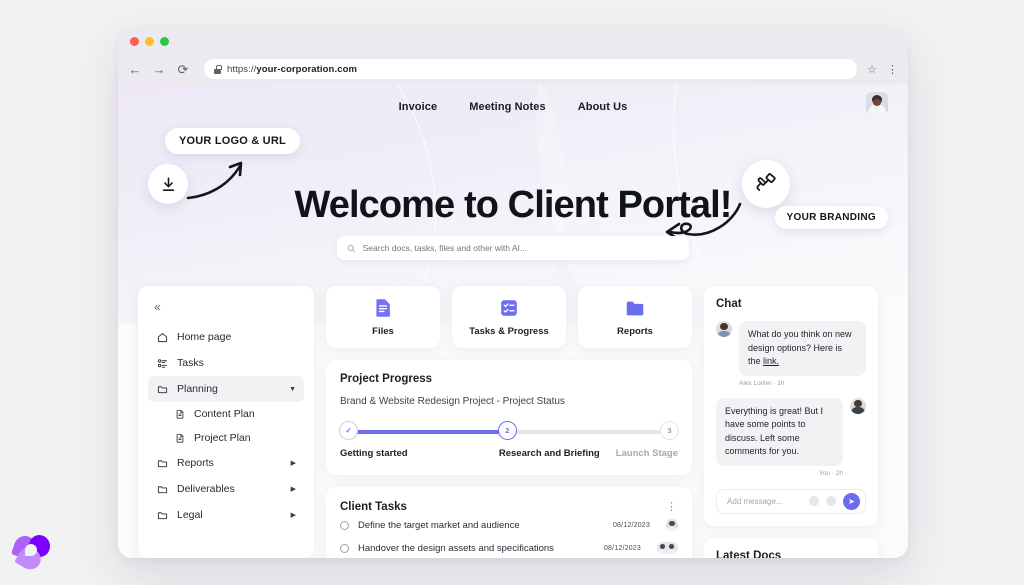 The width and height of the screenshot is (1024, 585). What do you see at coordinates (791, 501) in the screenshot?
I see `chat-input-row: Add message... ➤` at bounding box center [791, 501].